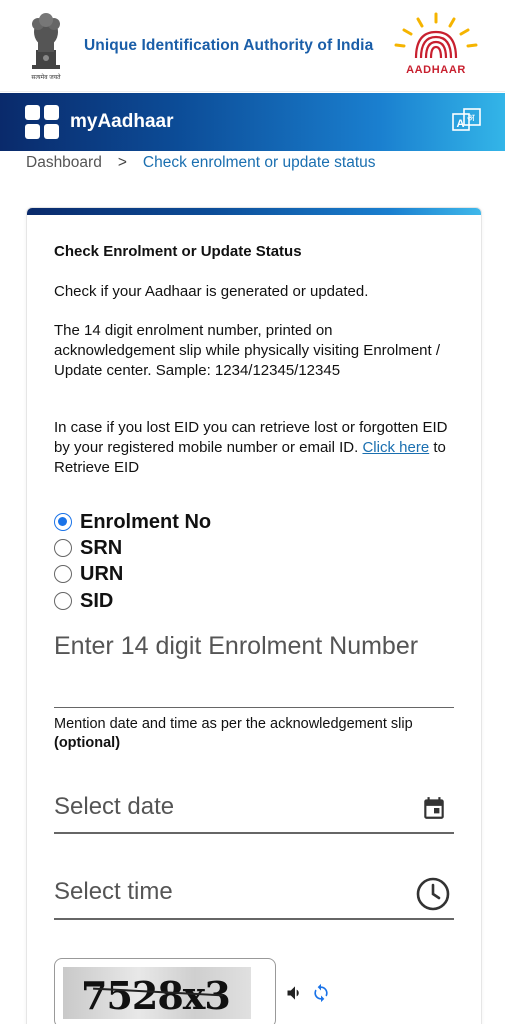 This screenshot has height=1024, width=505. Describe the element at coordinates (436, 70) in the screenshot. I see `aadhaar-logo-text: AADHAAR` at that location.